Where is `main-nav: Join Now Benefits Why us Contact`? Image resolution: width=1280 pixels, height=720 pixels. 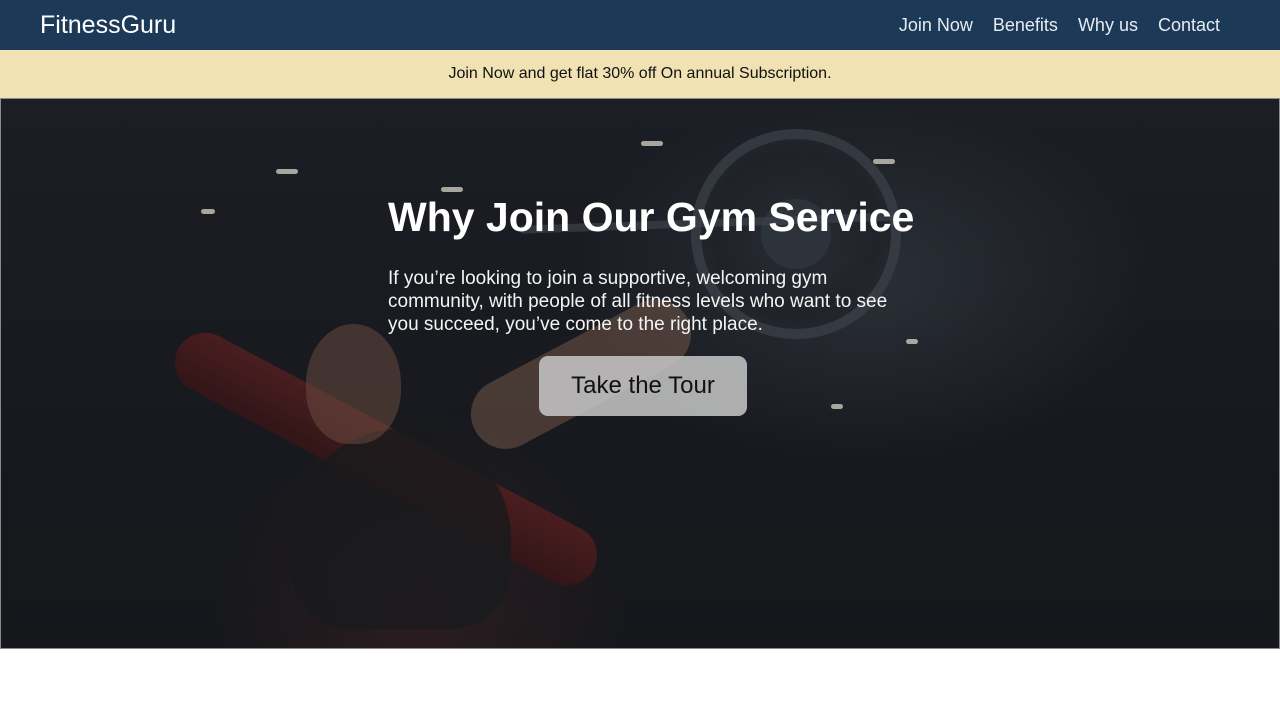 main-nav: Join Now Benefits Why us Contact is located at coordinates (1049, 25).